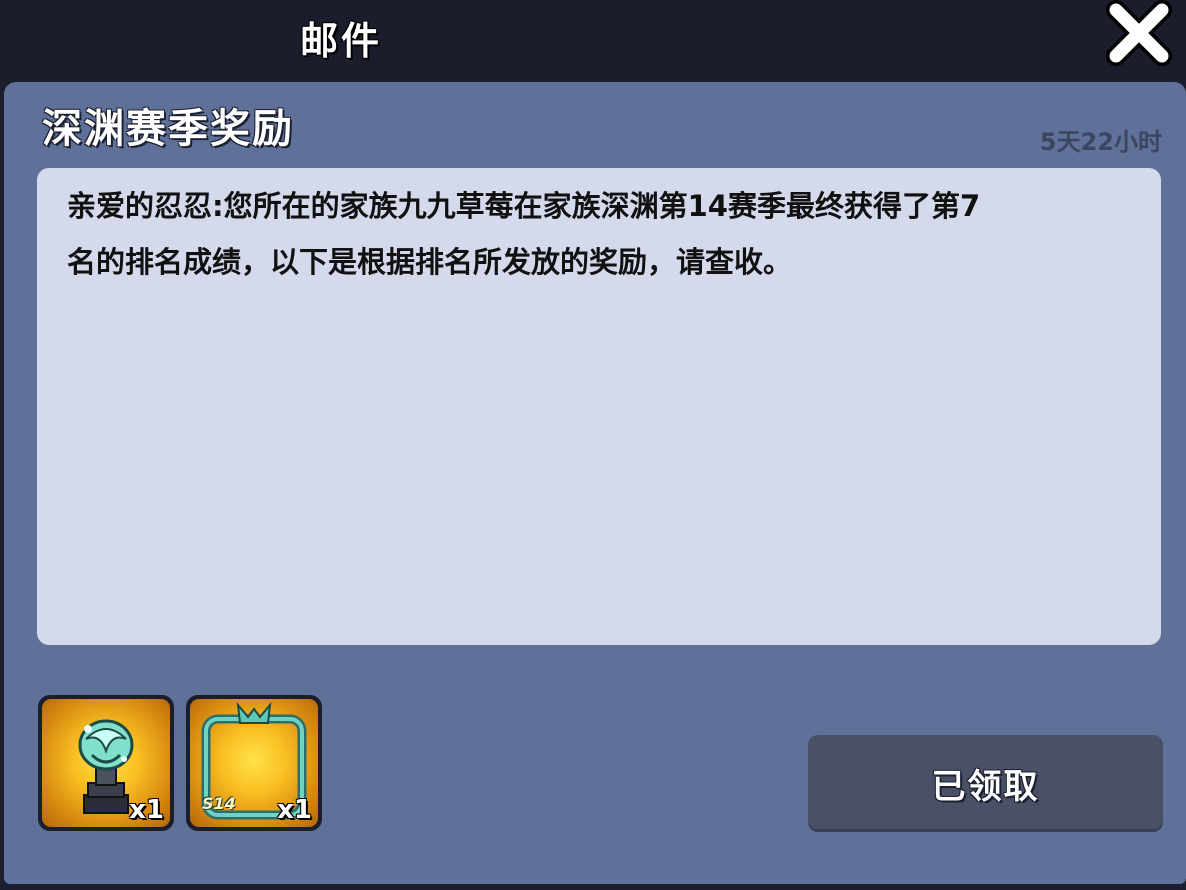 This screenshot has height=890, width=1186. Describe the element at coordinates (430, 262) in the screenshot. I see `mail-body-line: 名的排名成绩，以下是根据排名所发放的奖励，请查收。` at that location.